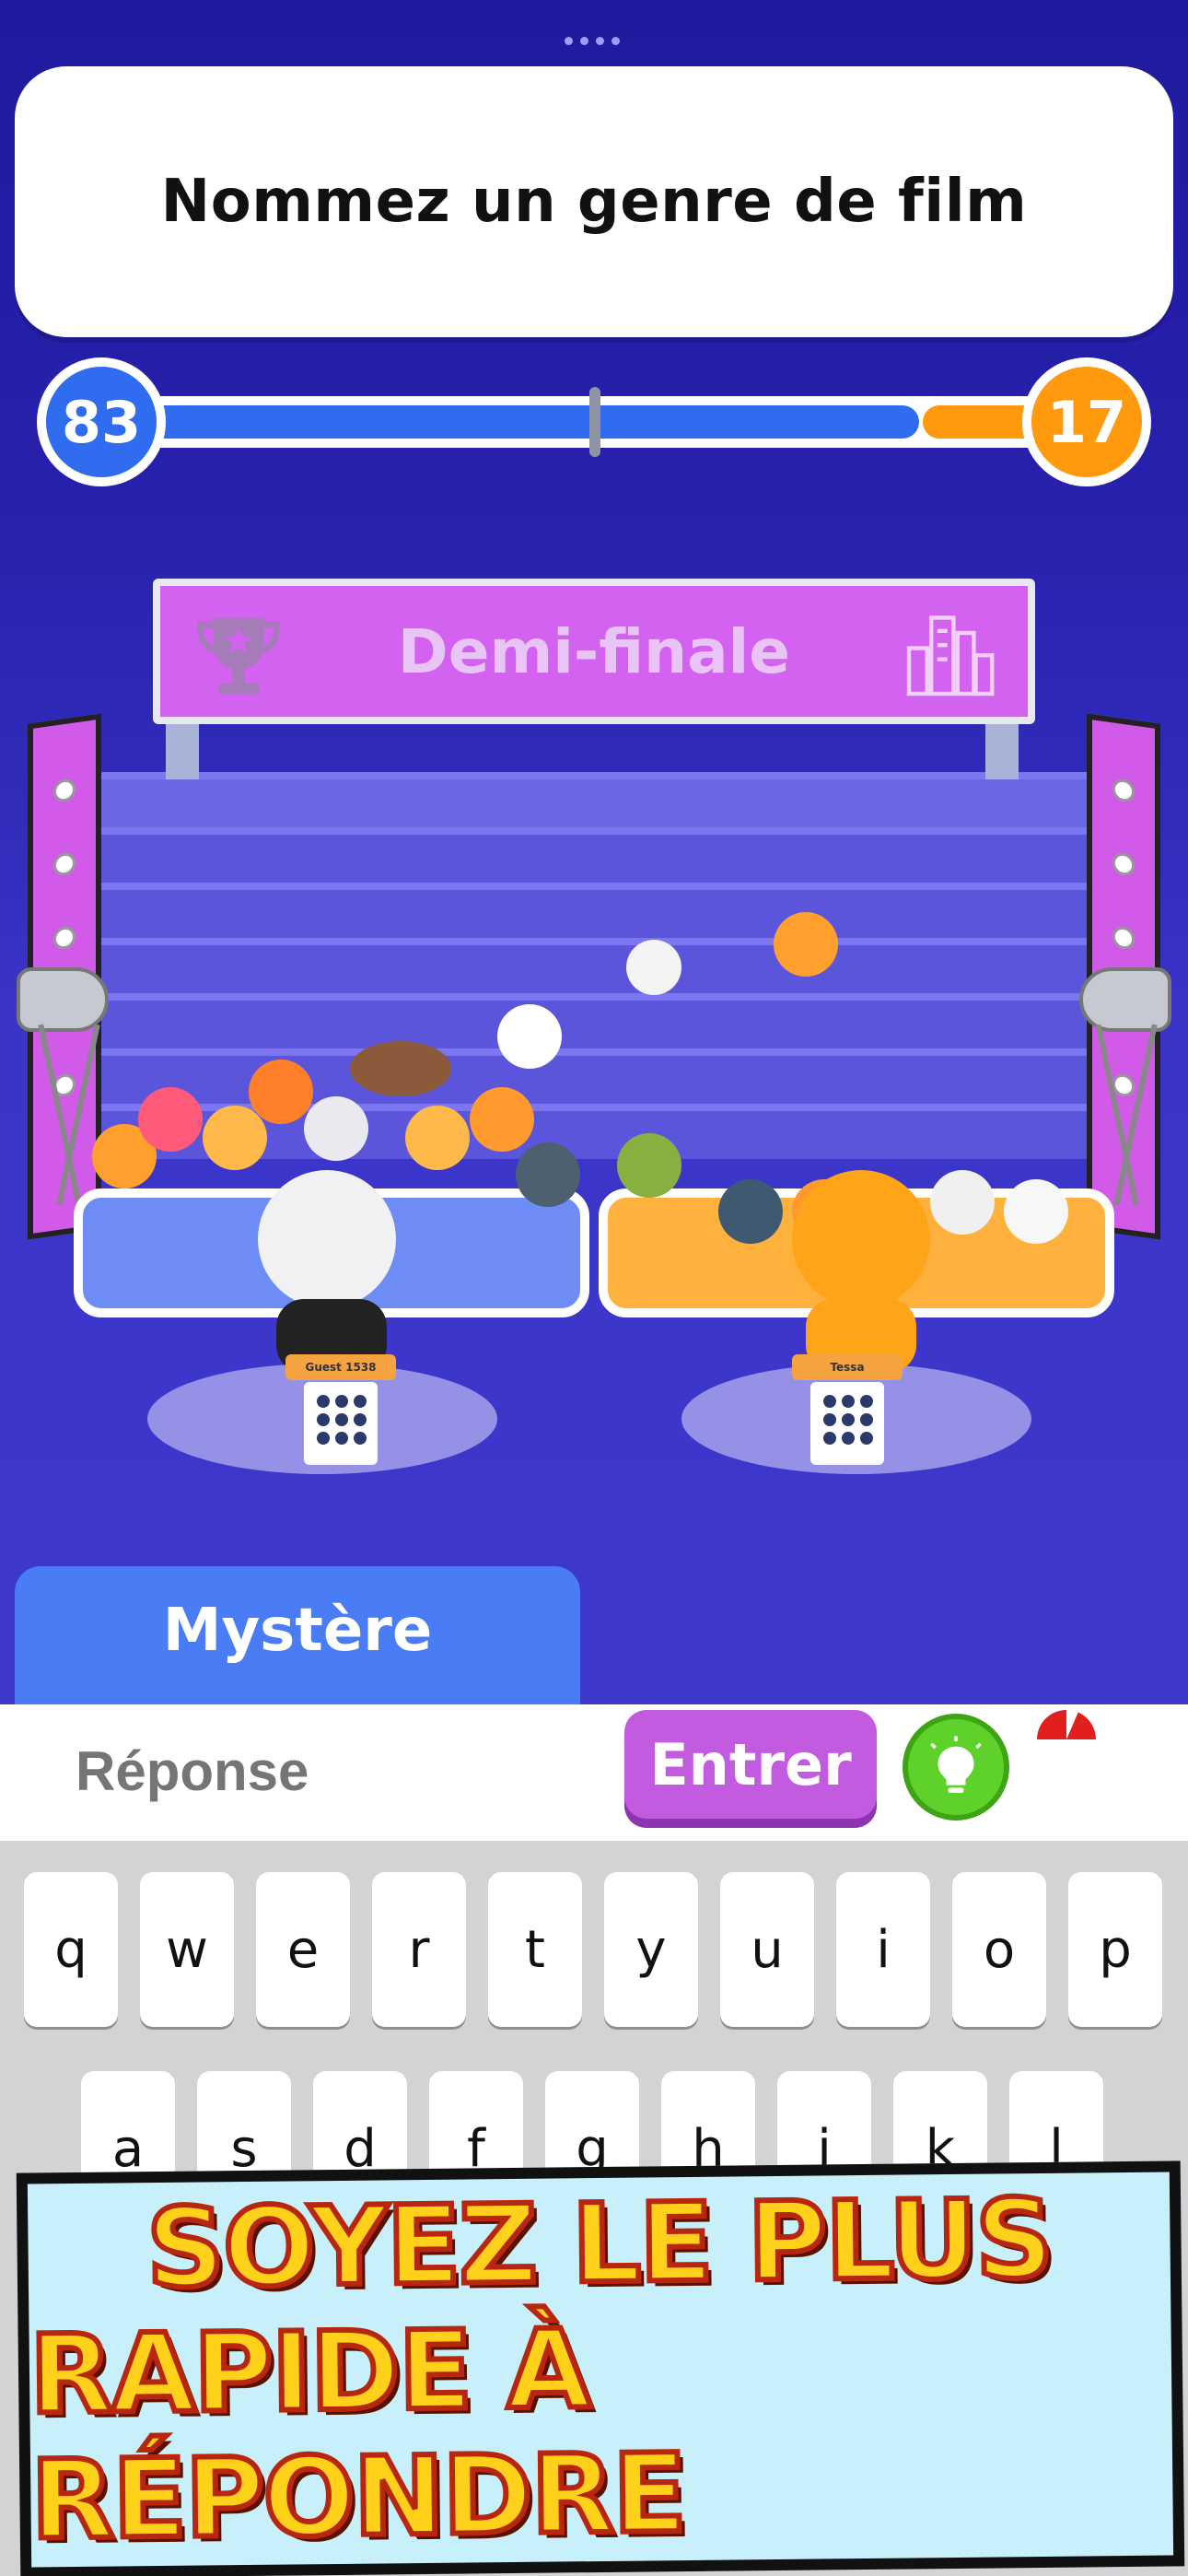 Image resolution: width=1188 pixels, height=2576 pixels. What do you see at coordinates (187, 1949) in the screenshot?
I see `key-w: w` at bounding box center [187, 1949].